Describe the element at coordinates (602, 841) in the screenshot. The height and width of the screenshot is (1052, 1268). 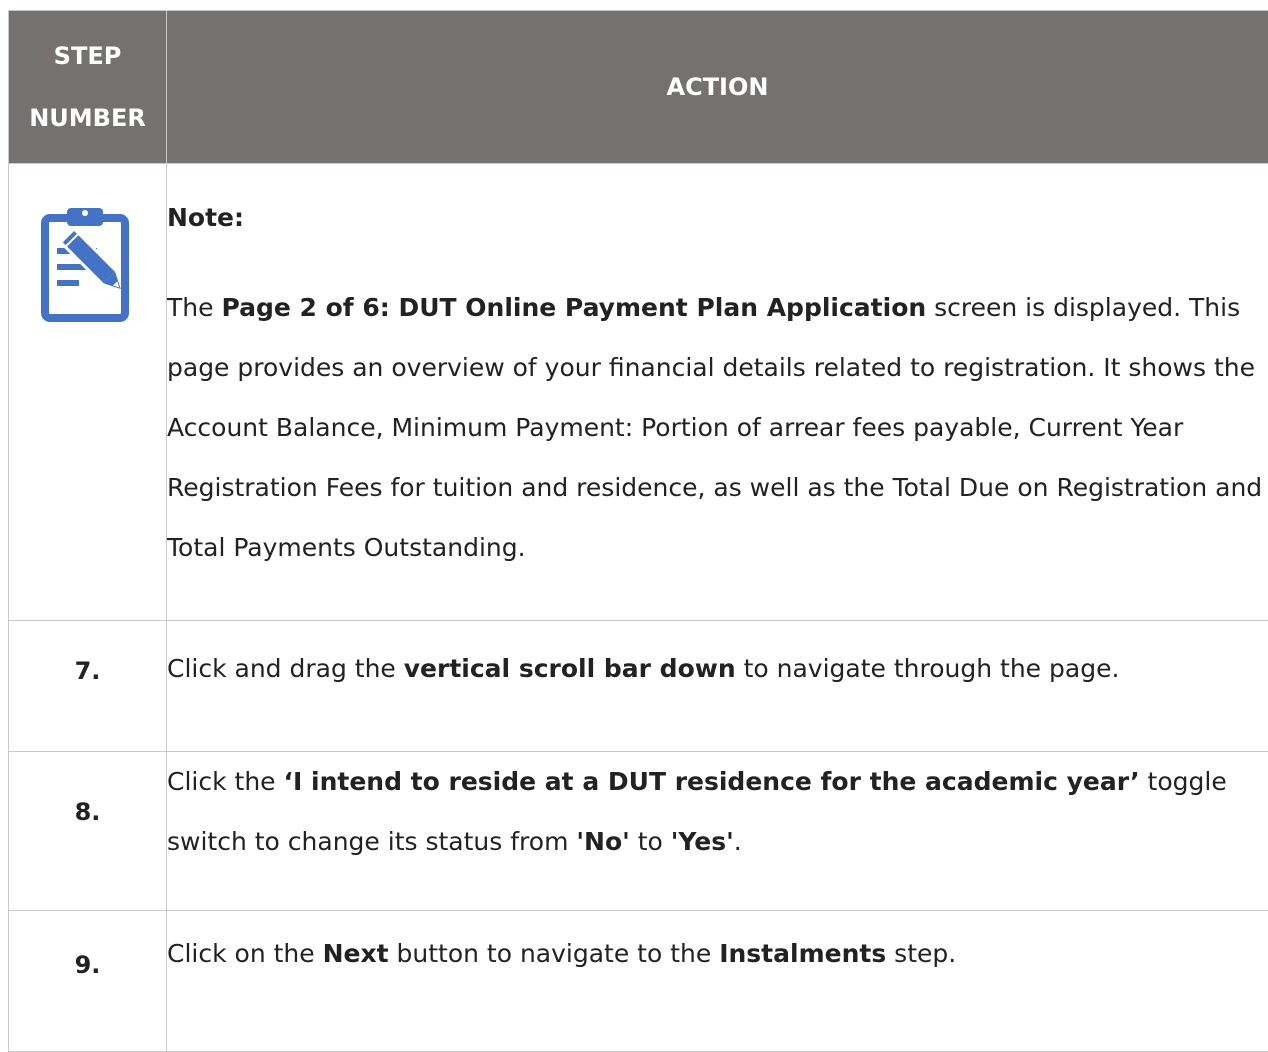
I see `step-text-part: 'No'` at that location.